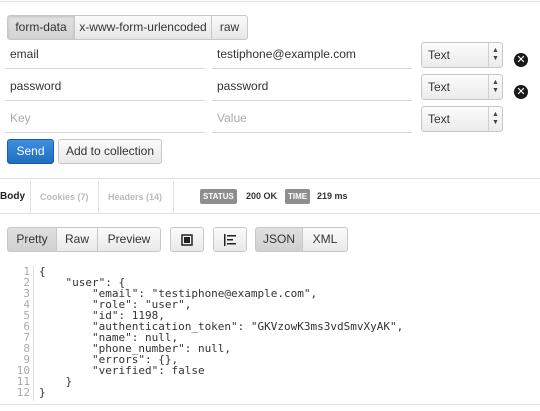 The width and height of the screenshot is (540, 411). What do you see at coordinates (270, 392) in the screenshot?
I see `code-line: 12}` at bounding box center [270, 392].